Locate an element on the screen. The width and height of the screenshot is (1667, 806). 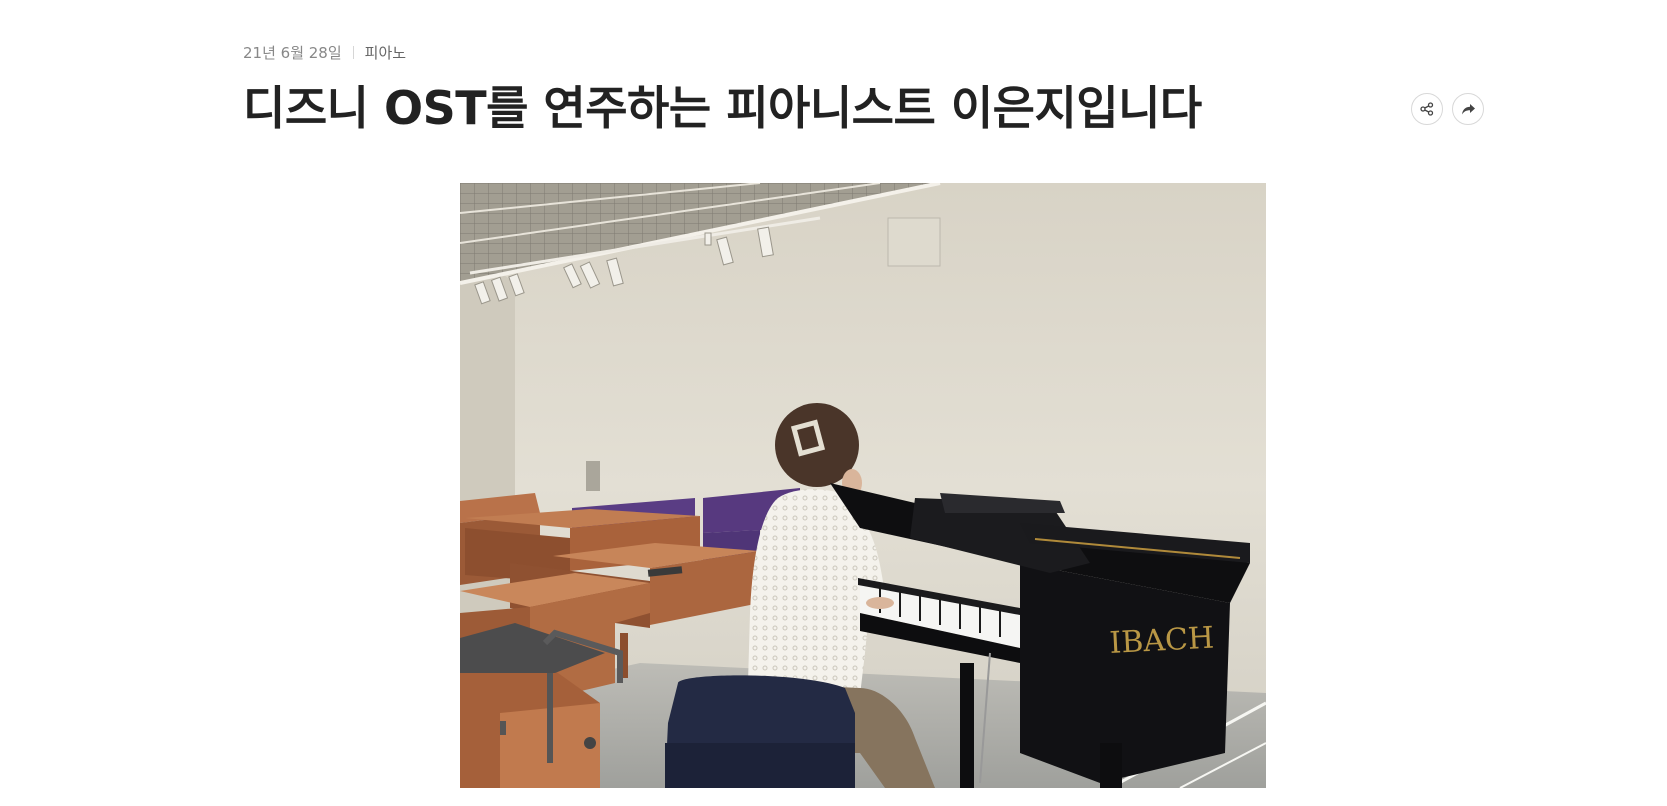
forward-button is located at coordinates (1468, 109).